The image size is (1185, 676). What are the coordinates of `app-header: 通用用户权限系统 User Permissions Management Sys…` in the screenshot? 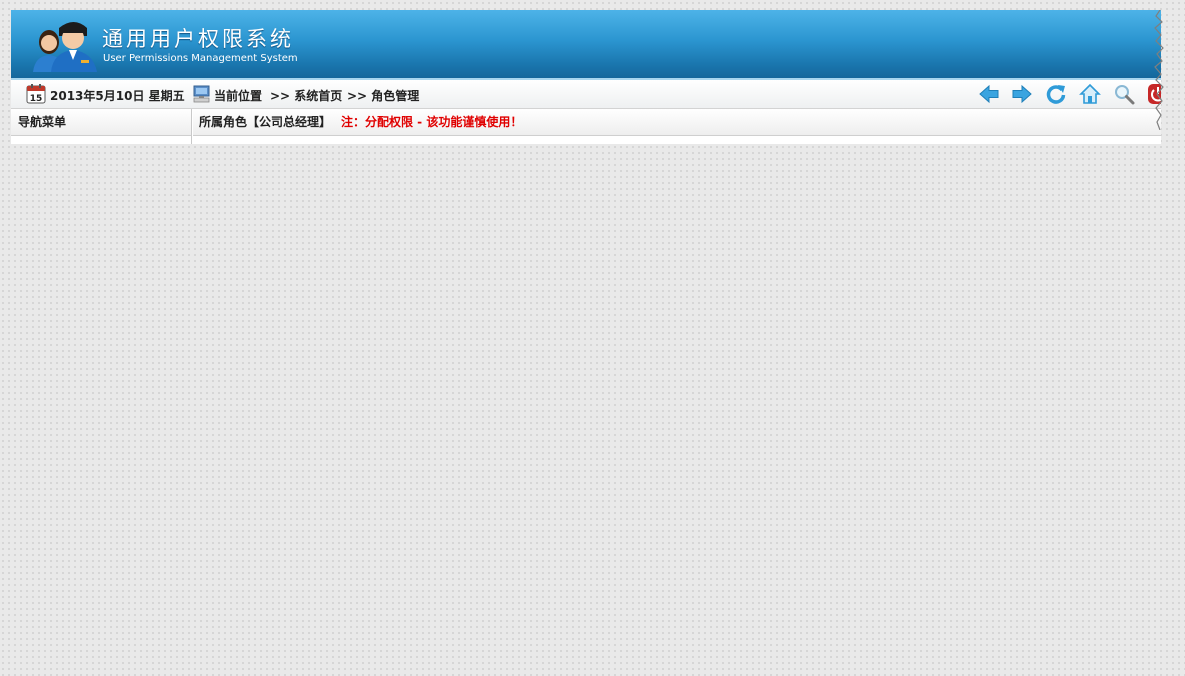 It's located at (586, 44).